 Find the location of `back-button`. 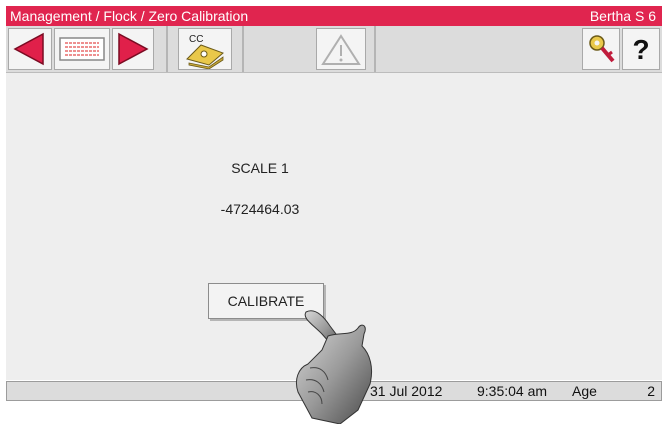

back-button is located at coordinates (30, 49).